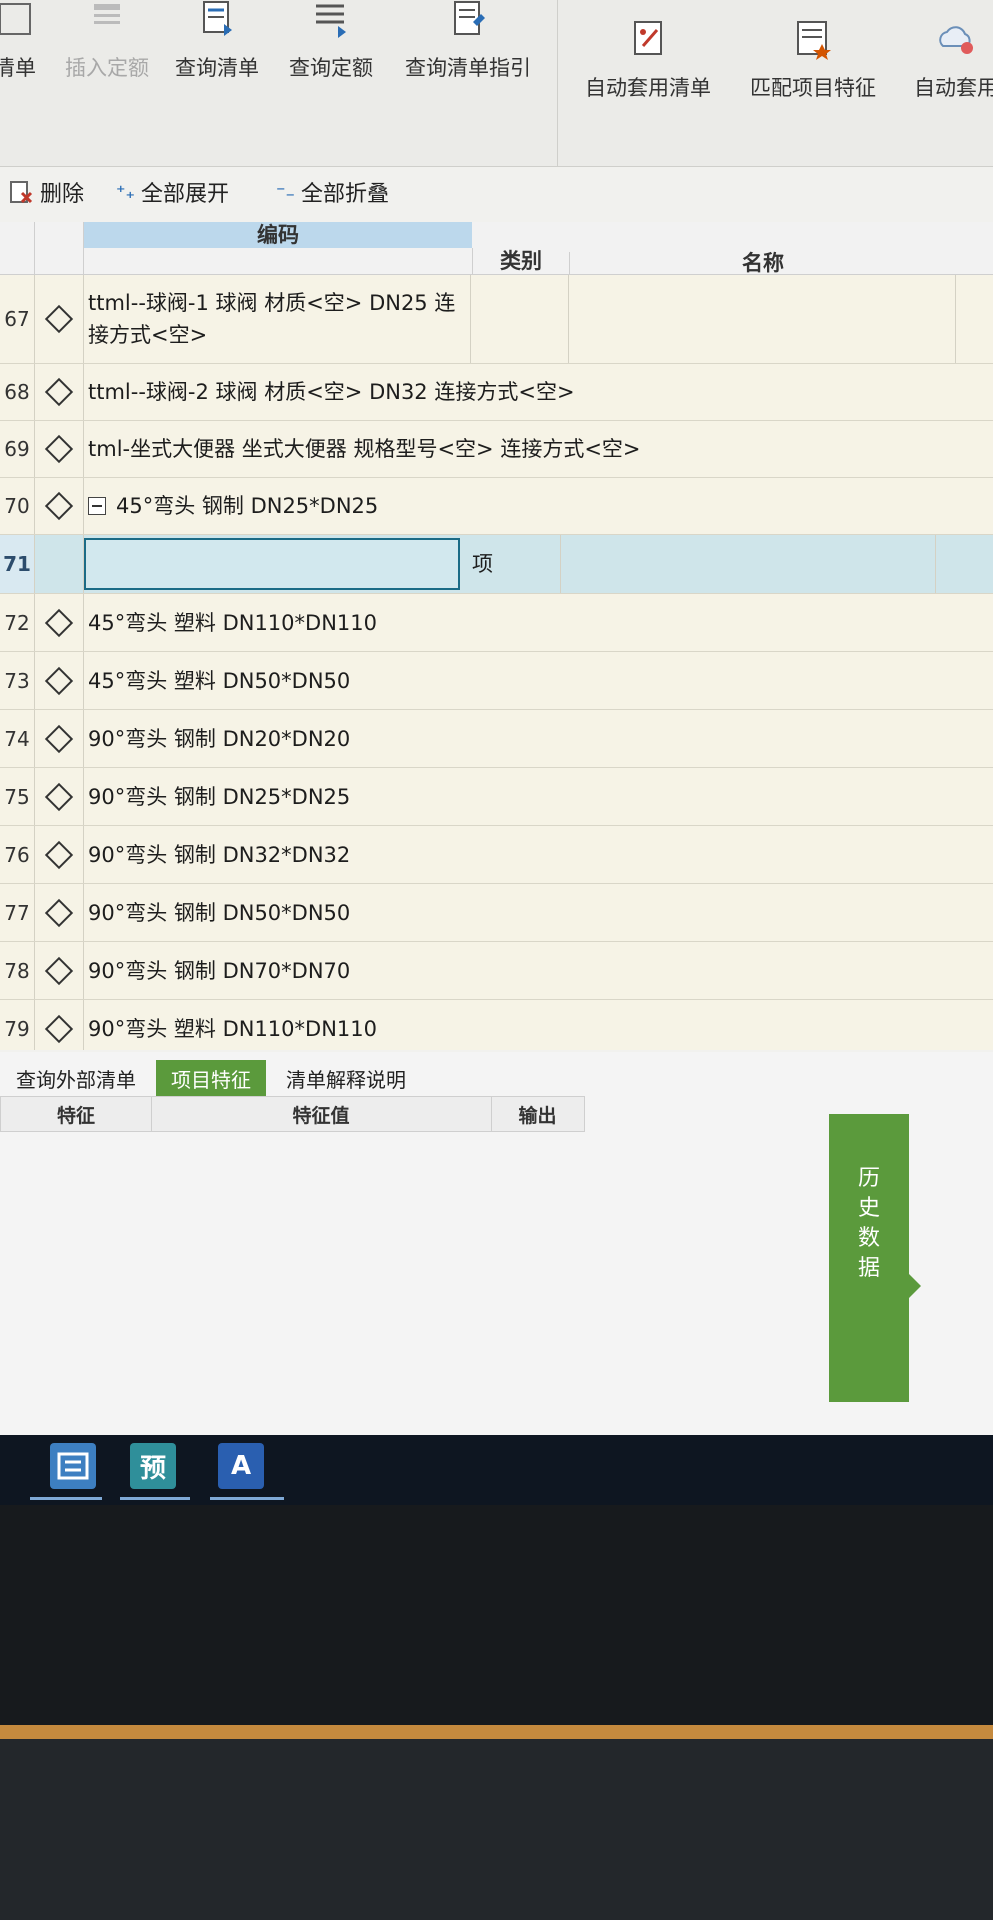 This screenshot has height=1920, width=993. I want to click on table-row: 68 ttml--球阀-2 球阀 材质<空> DN32 连接方式<空>, so click(496, 392).